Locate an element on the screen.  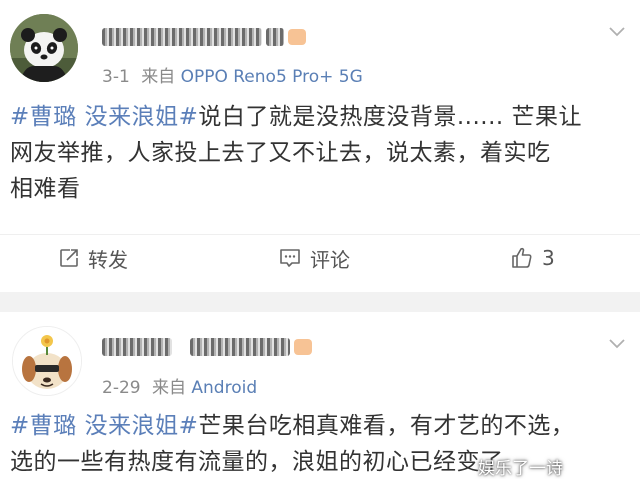
post-meta: 2-29 来自 Android is located at coordinates (179, 385).